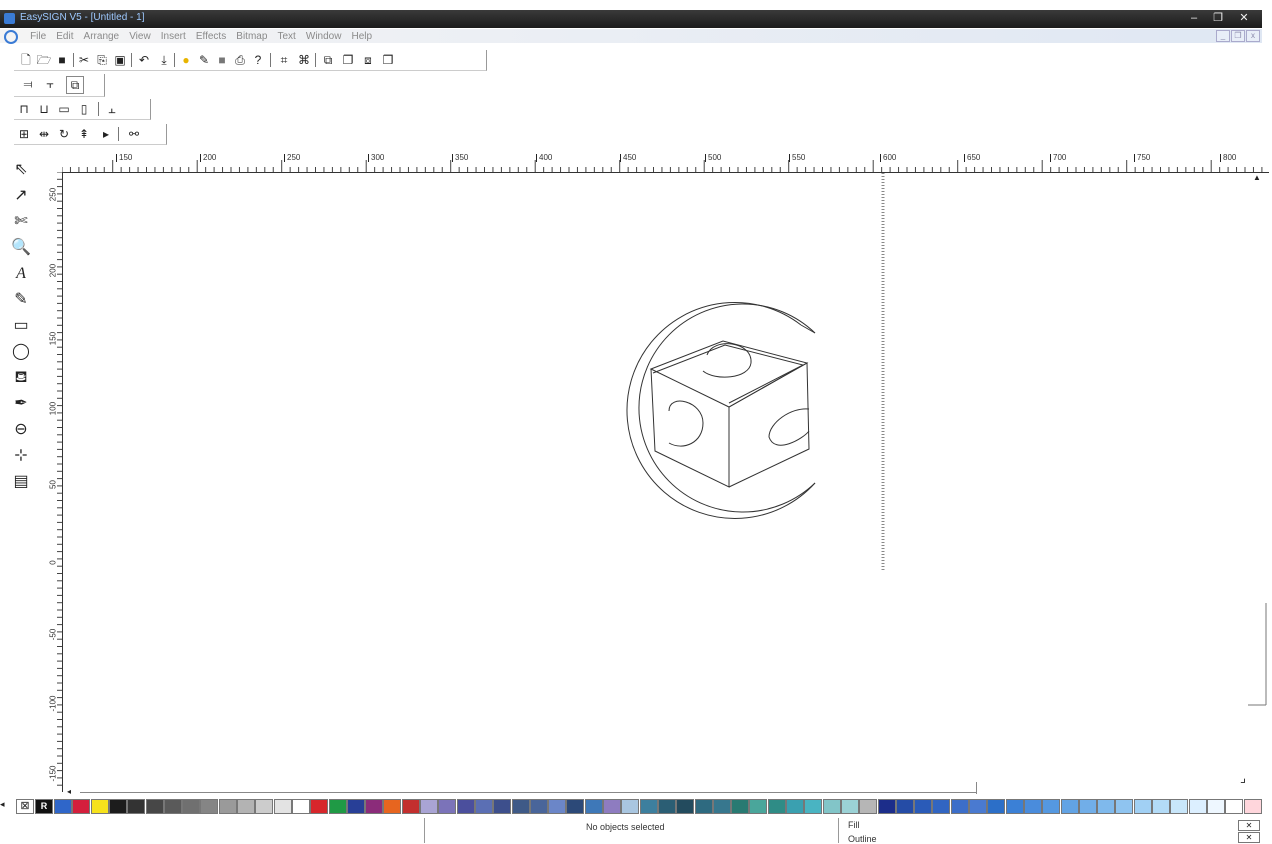 The height and width of the screenshot is (844, 1272). Describe the element at coordinates (84, 134) in the screenshot. I see `to-top-icon: ⇞` at that location.